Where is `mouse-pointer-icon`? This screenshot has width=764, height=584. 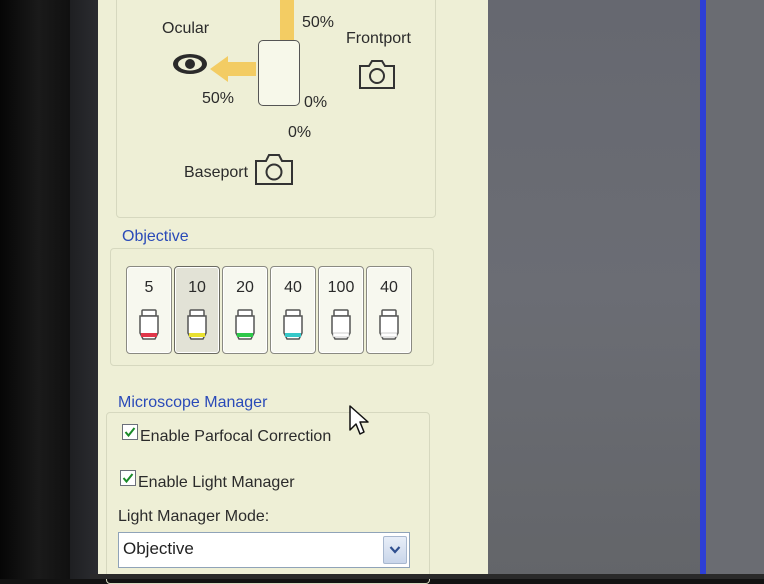 mouse-pointer-icon is located at coordinates (359, 420).